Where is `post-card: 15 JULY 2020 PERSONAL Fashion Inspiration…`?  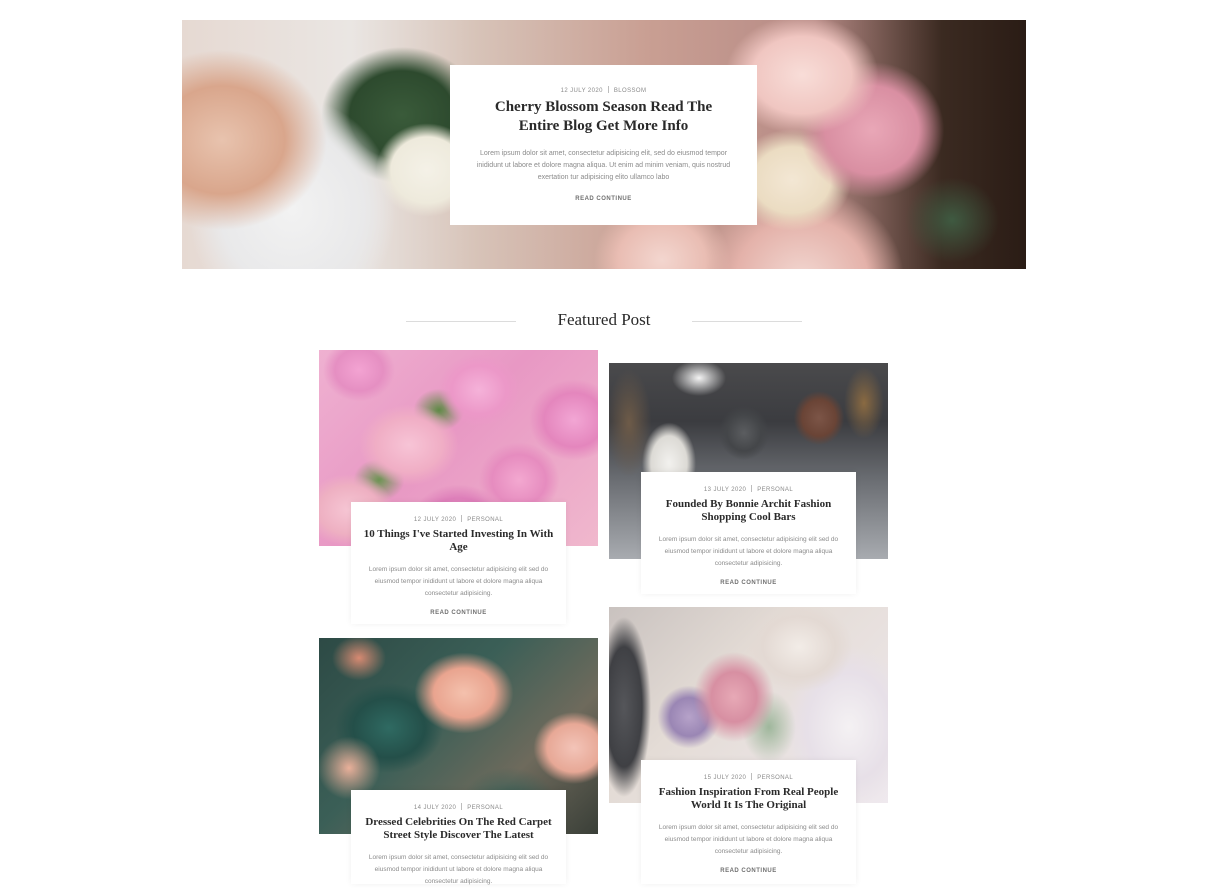
post-card: 15 JULY 2020 PERSONAL Fashion Inspiration… is located at coordinates (748, 822).